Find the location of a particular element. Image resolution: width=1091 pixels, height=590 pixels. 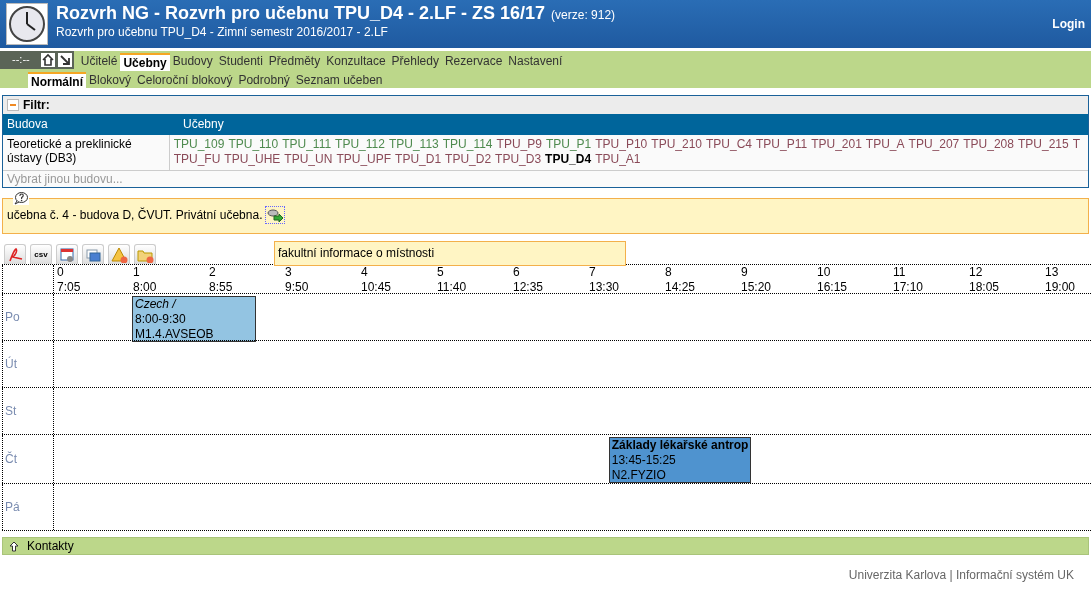

slot-time: 9:50 is located at coordinates (297, 288).